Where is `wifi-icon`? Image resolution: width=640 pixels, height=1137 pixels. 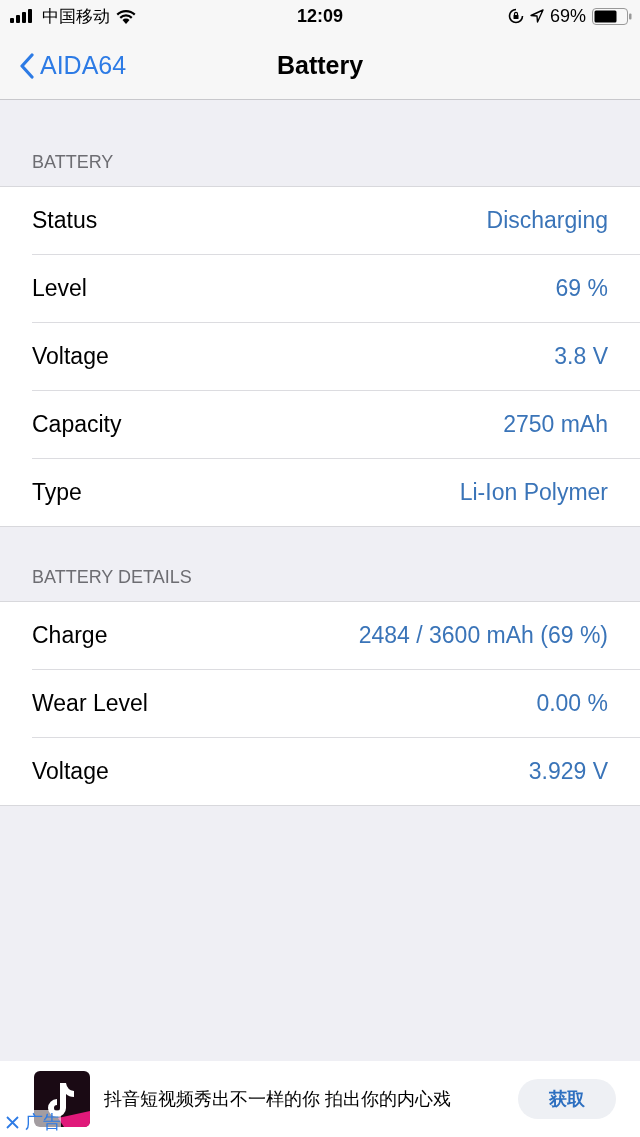 wifi-icon is located at coordinates (126, 16).